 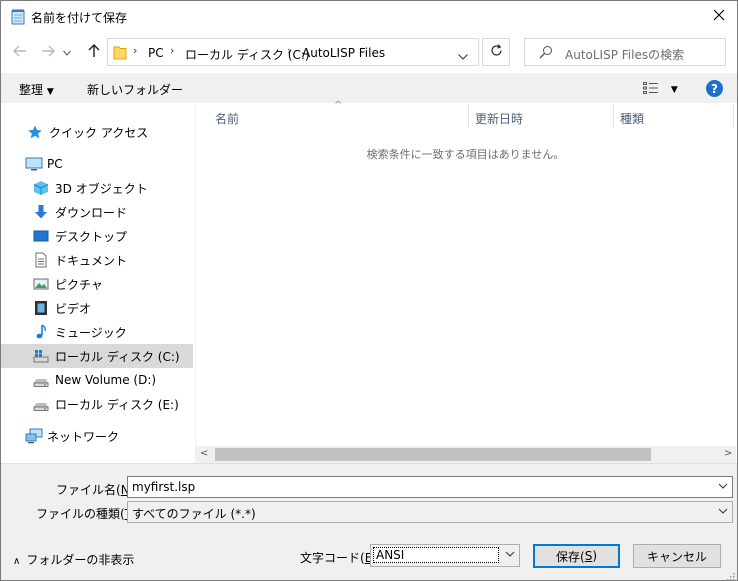 What do you see at coordinates (79, 18) in the screenshot?
I see `window-title: 名前を付けて保存` at bounding box center [79, 18].